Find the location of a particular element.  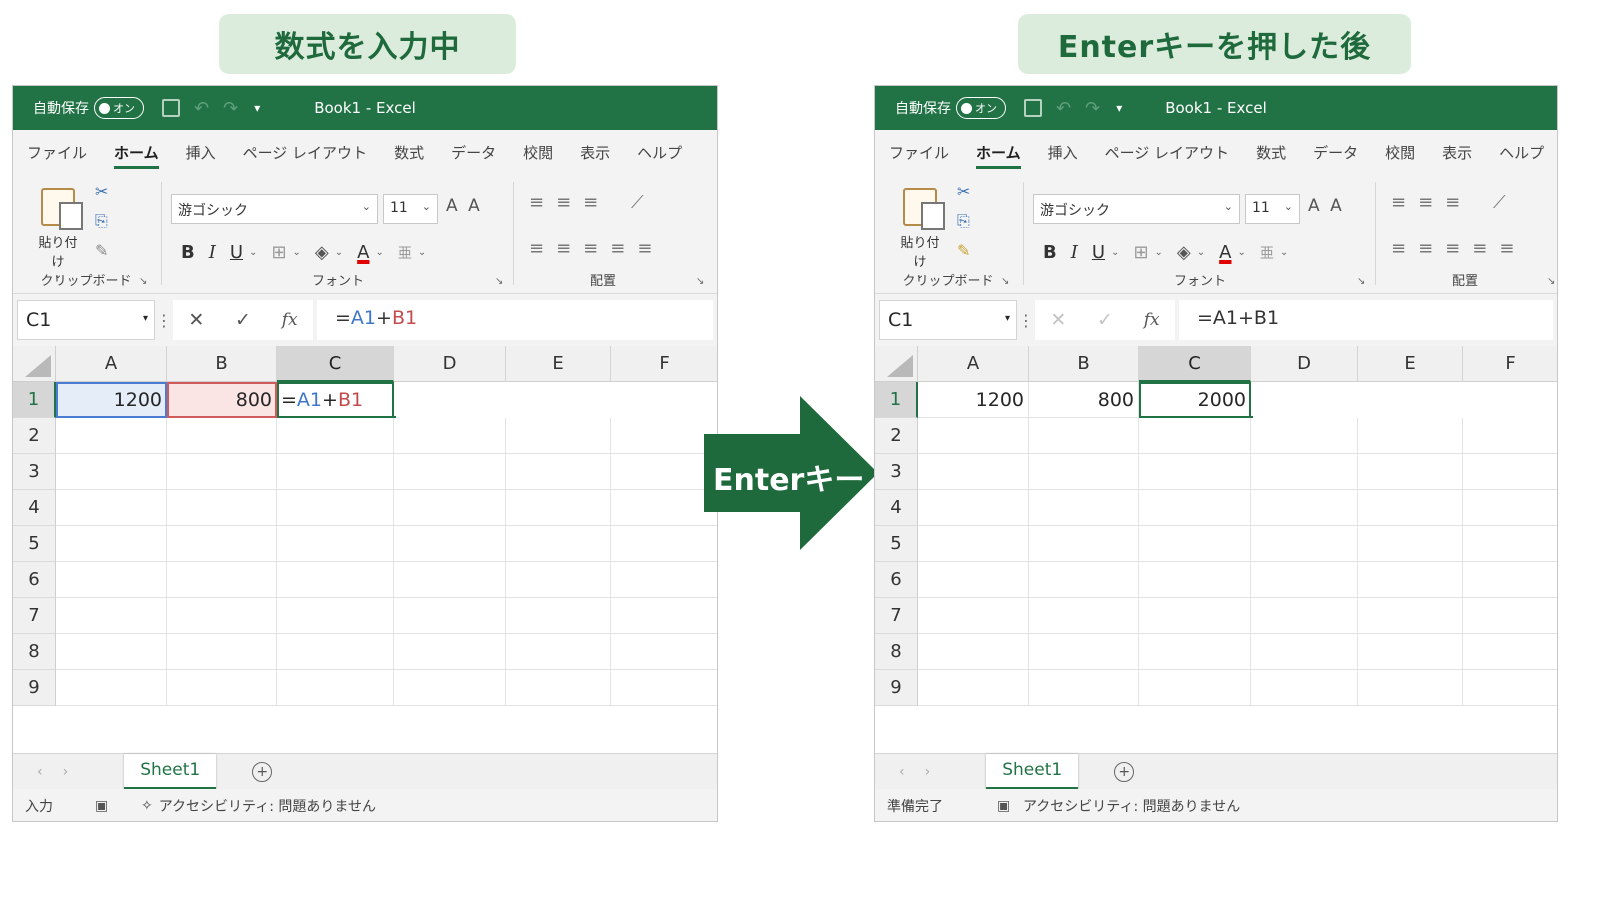

autosave: 自動保存 オン is located at coordinates (950, 108).